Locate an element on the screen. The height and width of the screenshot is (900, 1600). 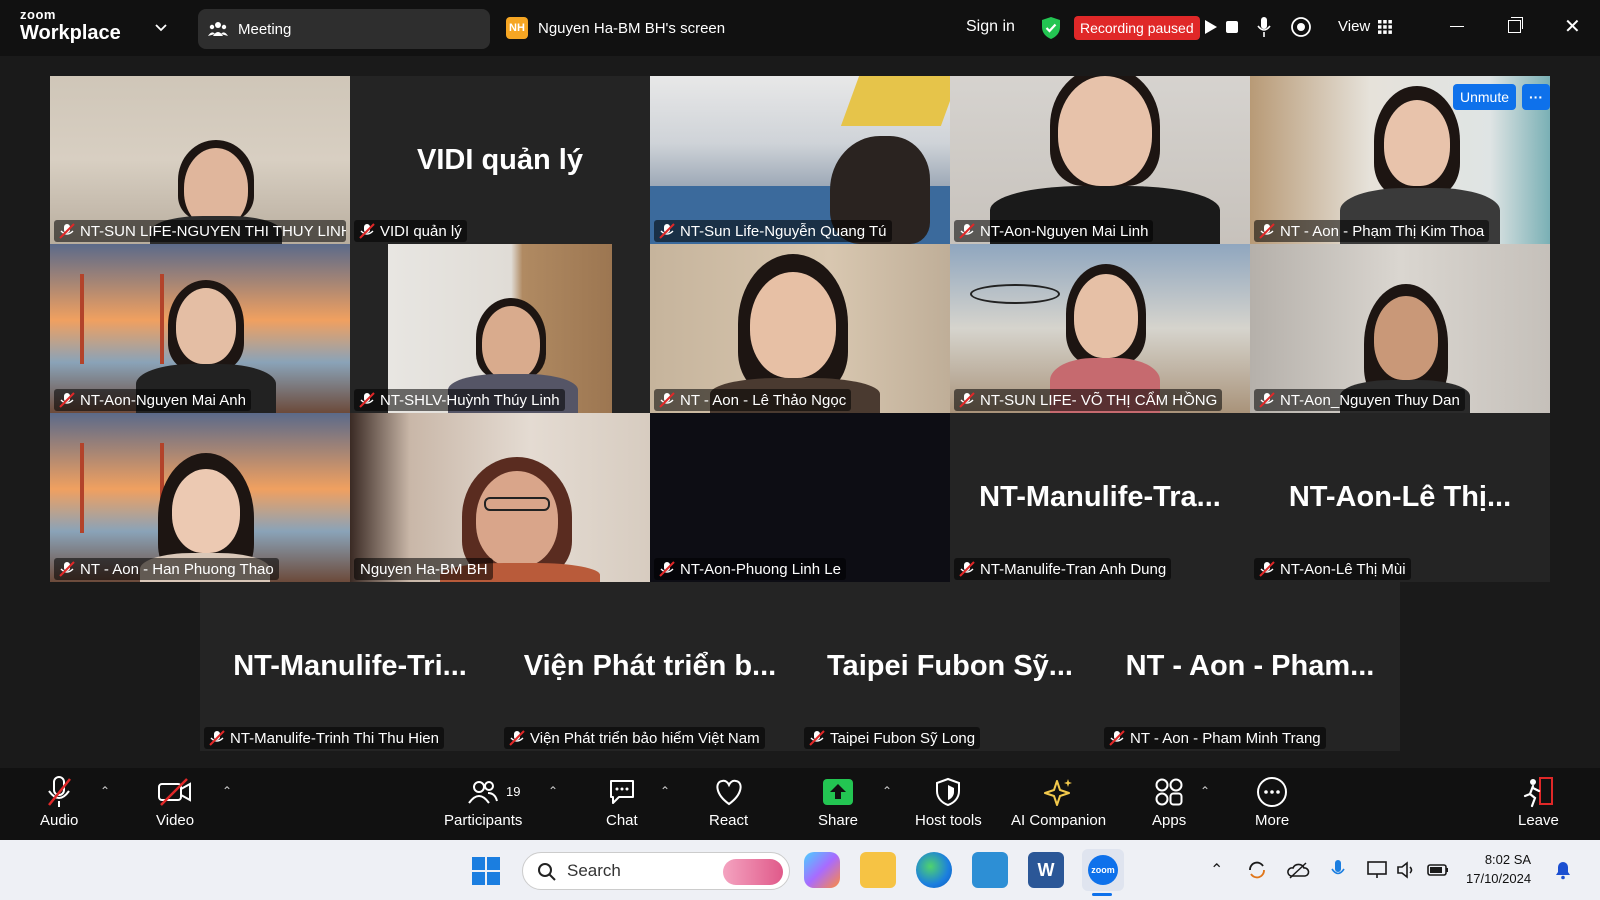
participant-name-label: NT-Aon-Phuong Linh Le is located at coordinates (750, 569).